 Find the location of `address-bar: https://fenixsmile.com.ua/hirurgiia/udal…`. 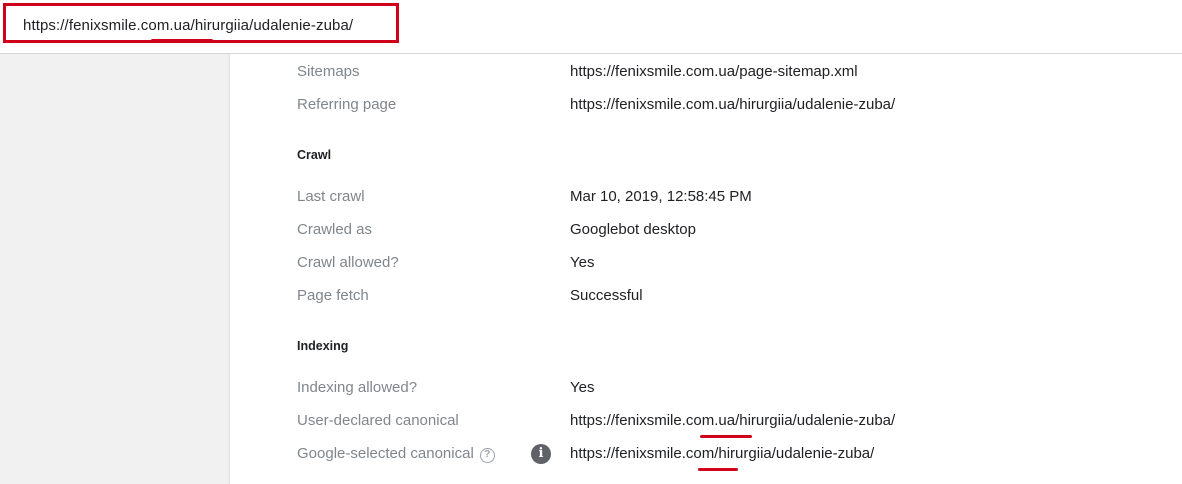

address-bar: https://fenixsmile.com.ua/hirurgiia/udal… is located at coordinates (591, 27).